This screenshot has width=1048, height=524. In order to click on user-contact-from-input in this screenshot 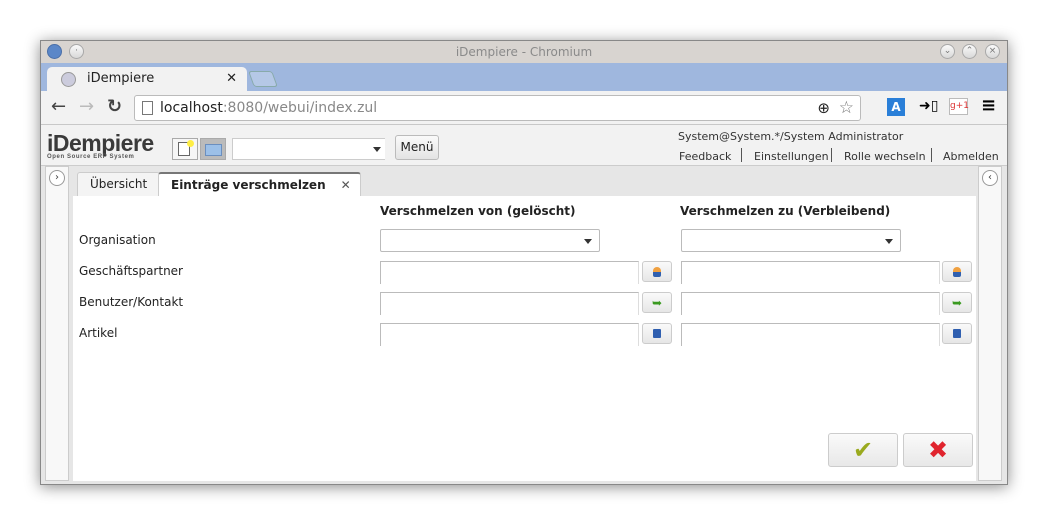, I will do `click(509, 303)`.